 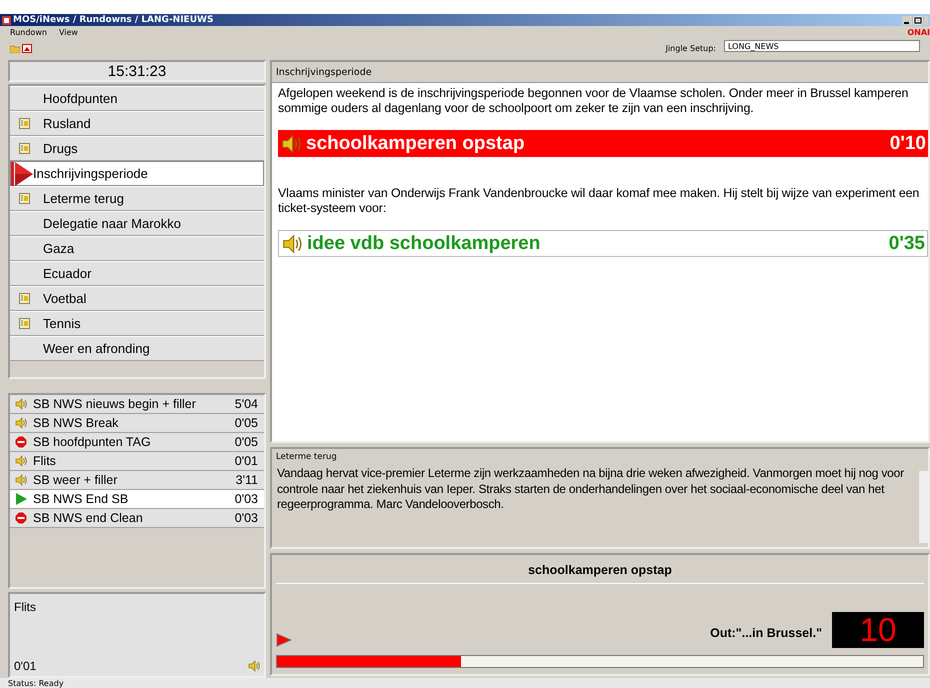 I want to click on jingle-setup-dropdown: LONG_NEWS, so click(x=822, y=46).